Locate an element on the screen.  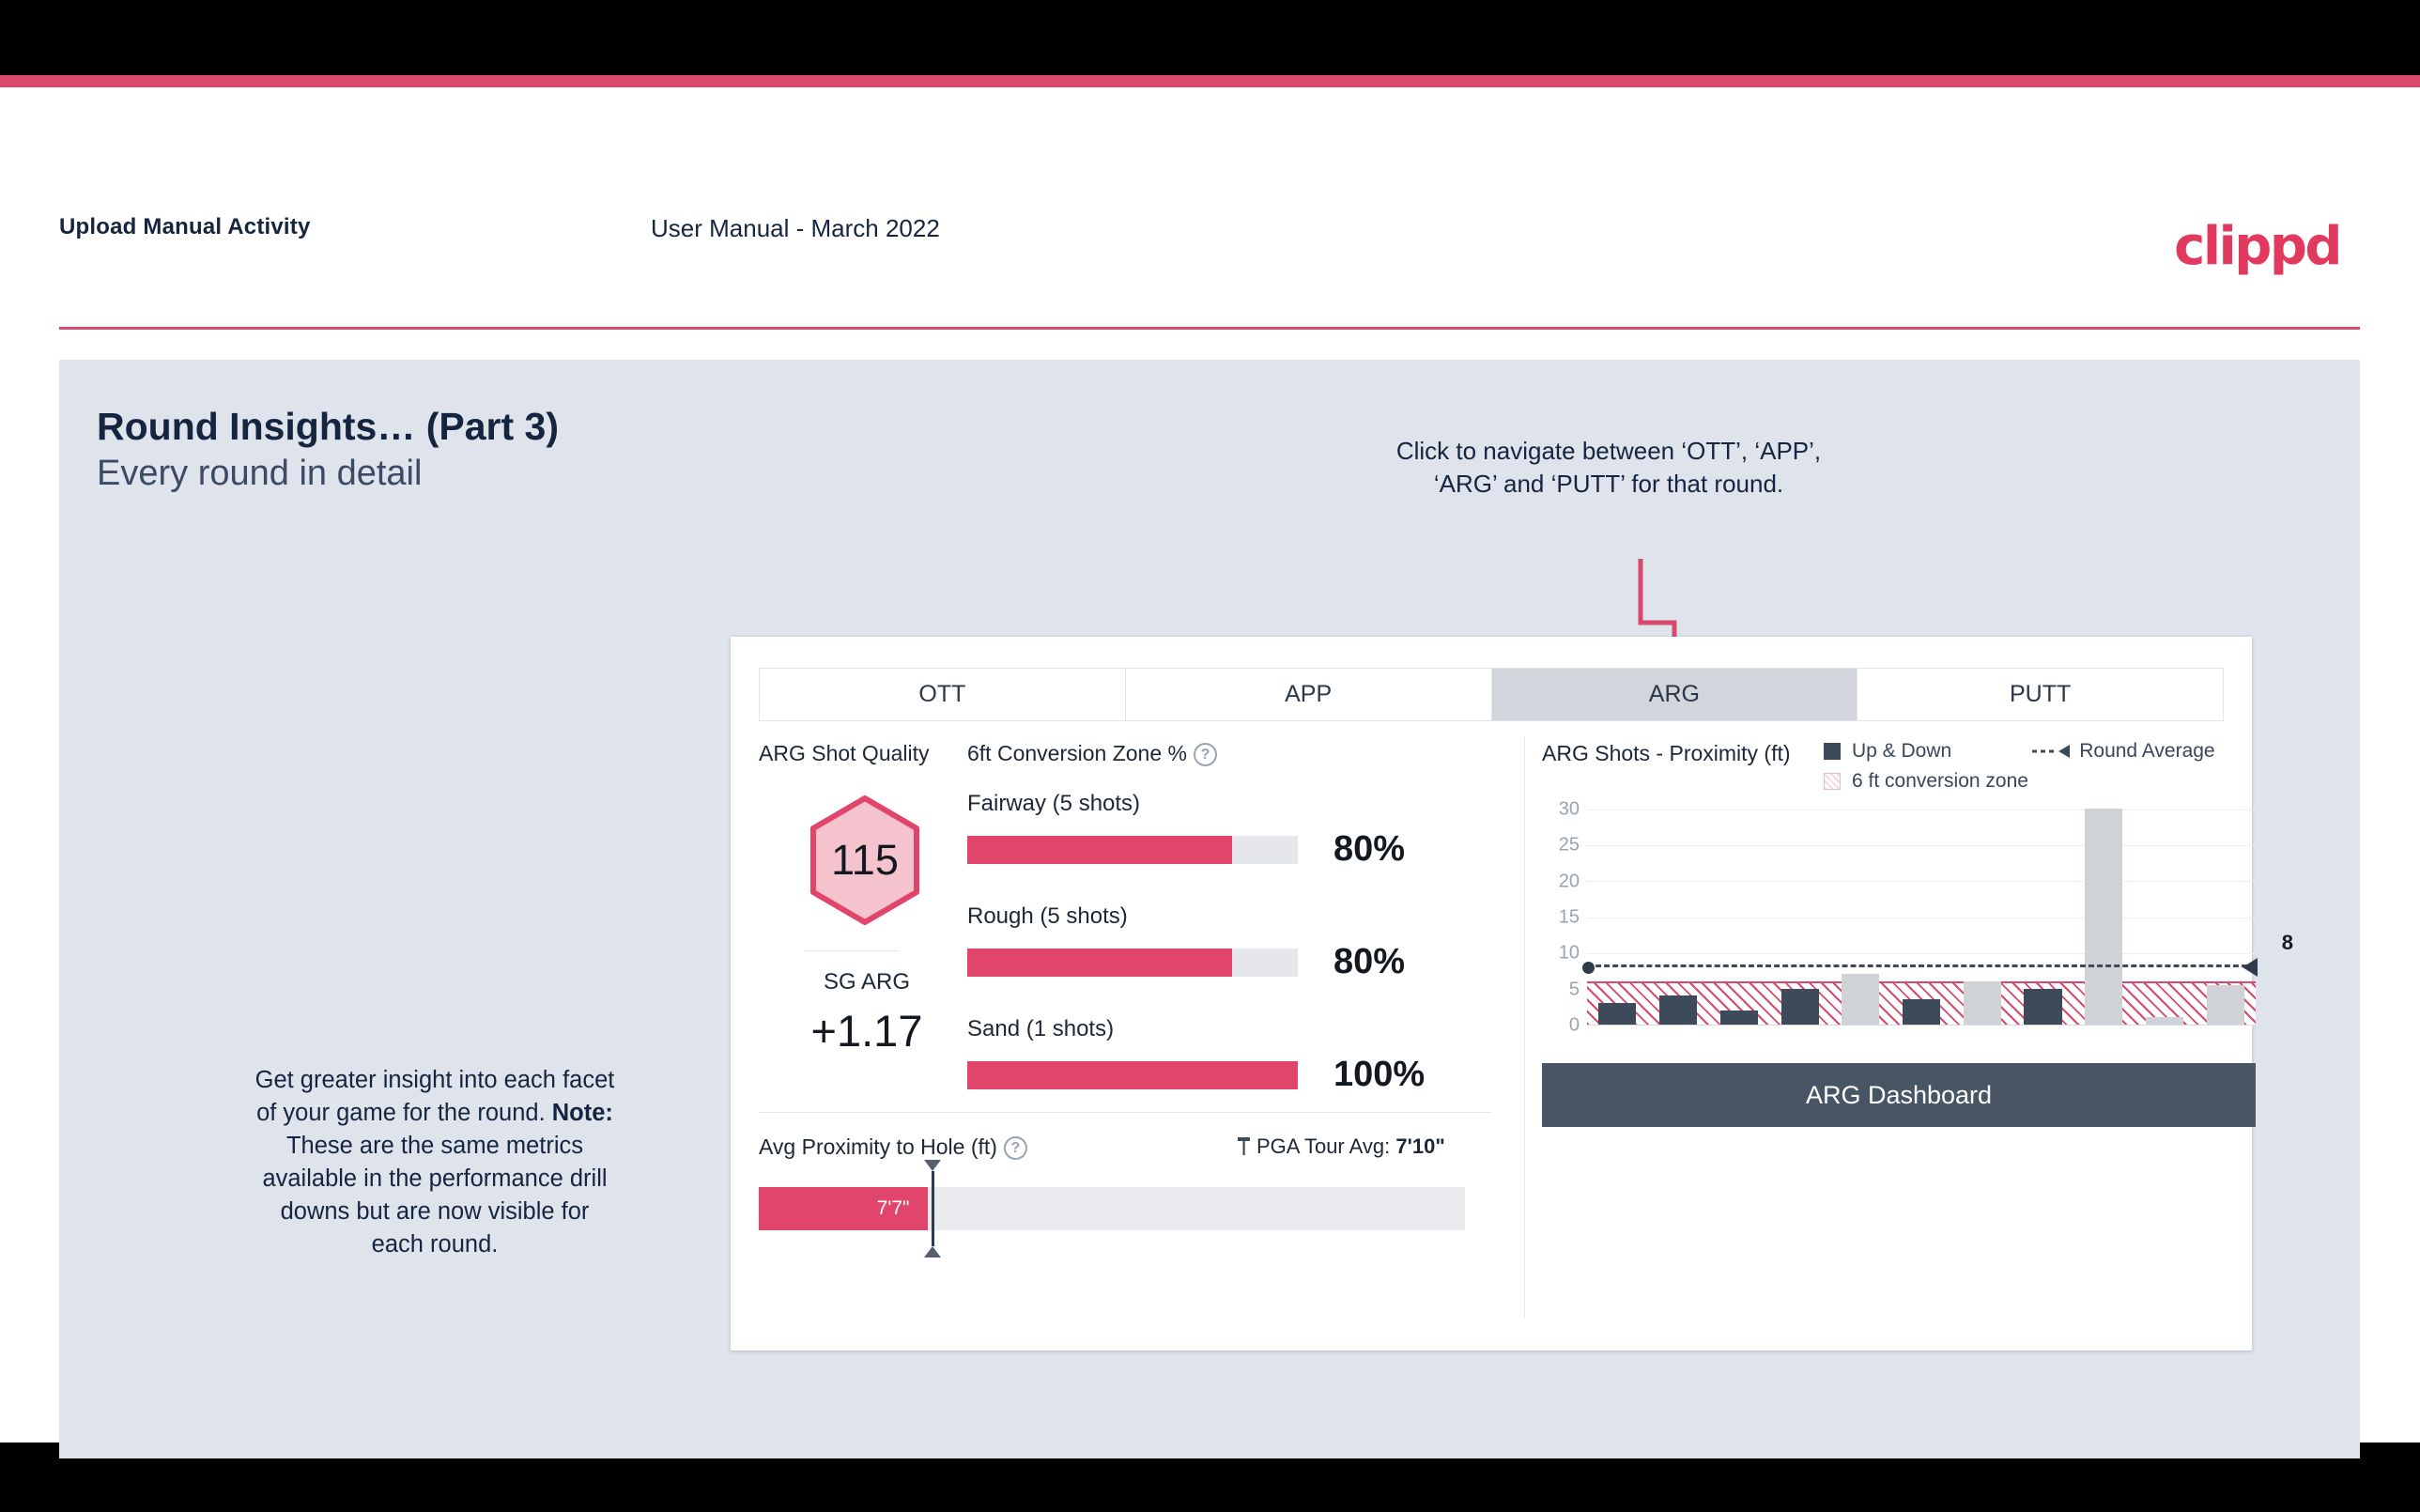
y-tick-0: 0 is located at coordinates (1574, 1025).